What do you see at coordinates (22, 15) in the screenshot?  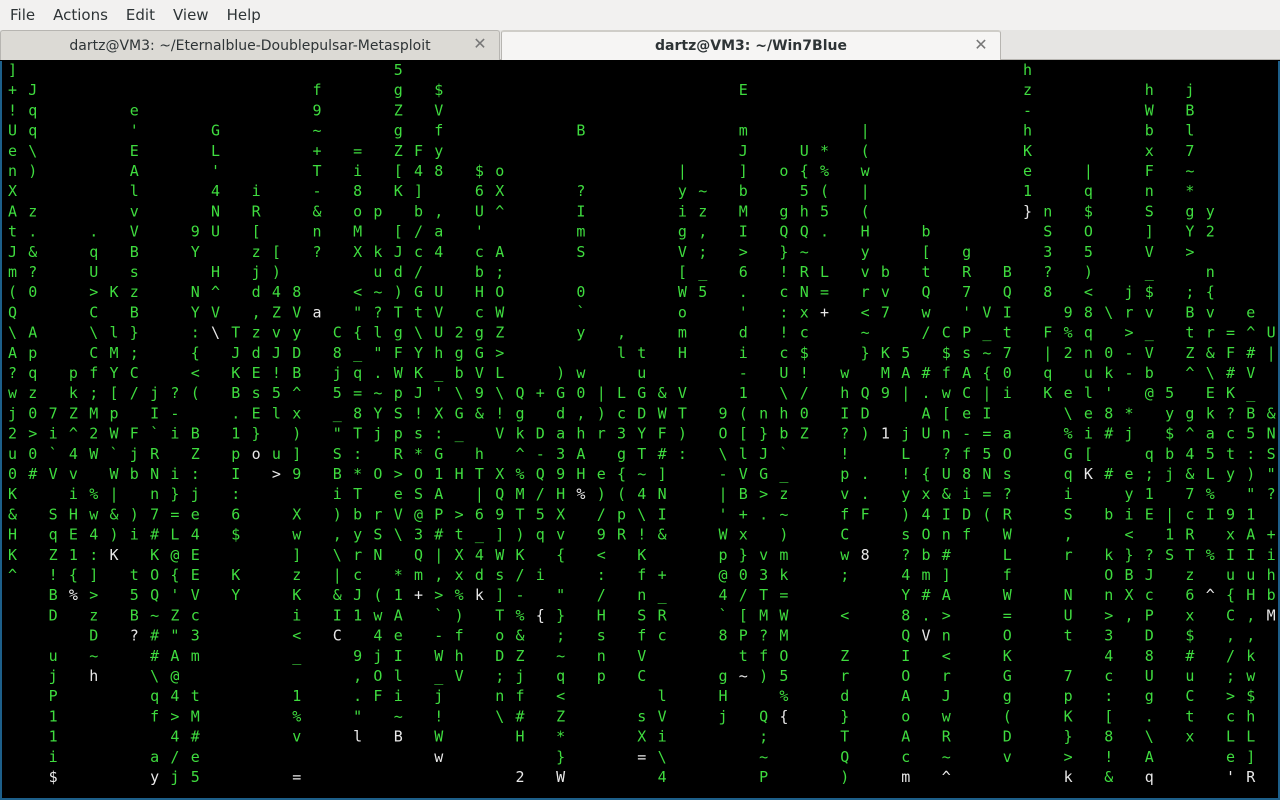 I see `menu-file: File` at bounding box center [22, 15].